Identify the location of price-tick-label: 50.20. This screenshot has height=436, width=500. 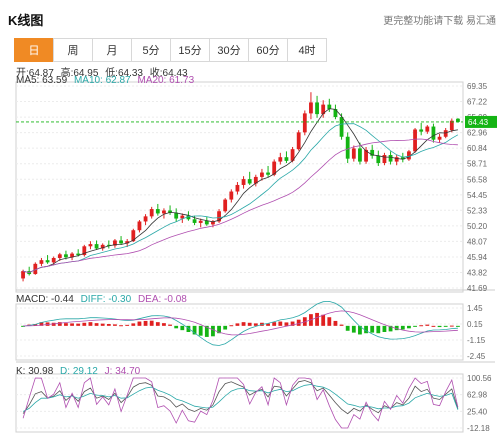
(477, 226).